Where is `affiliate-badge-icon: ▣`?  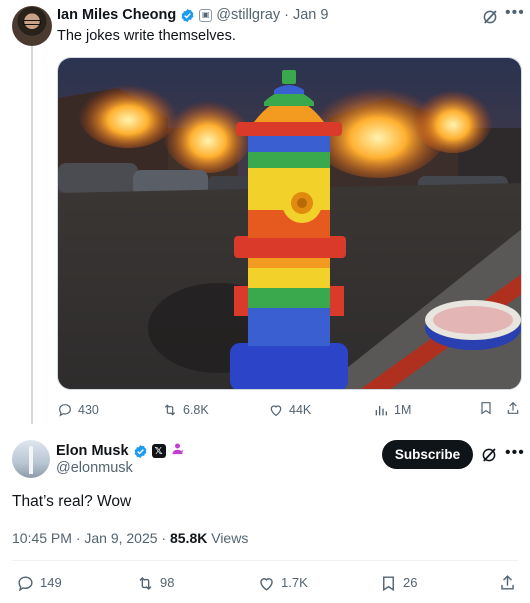
affiliate-badge-icon: ▣ is located at coordinates (206, 15).